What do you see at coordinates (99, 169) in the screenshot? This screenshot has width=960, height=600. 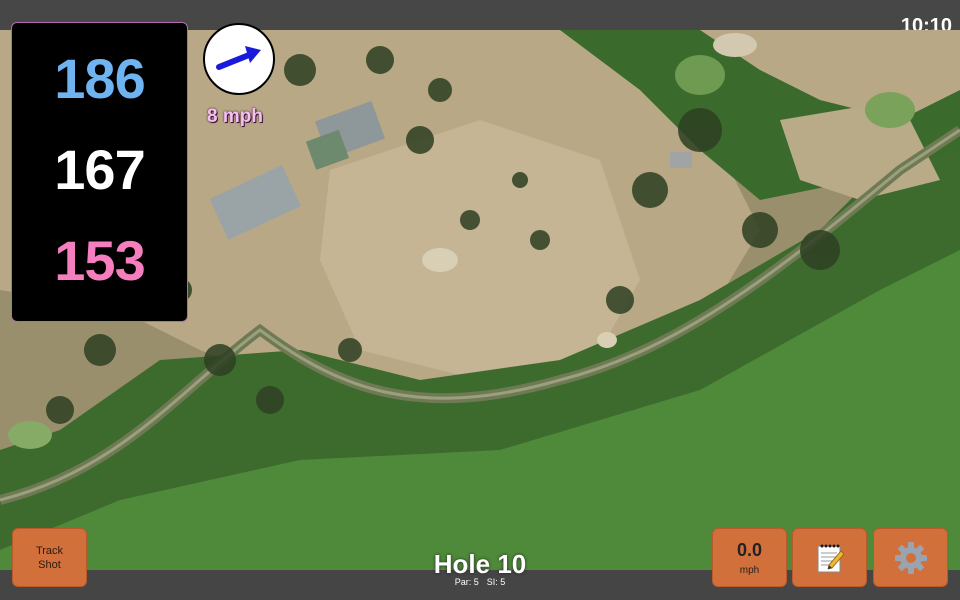 I see `middle-distance: 167` at bounding box center [99, 169].